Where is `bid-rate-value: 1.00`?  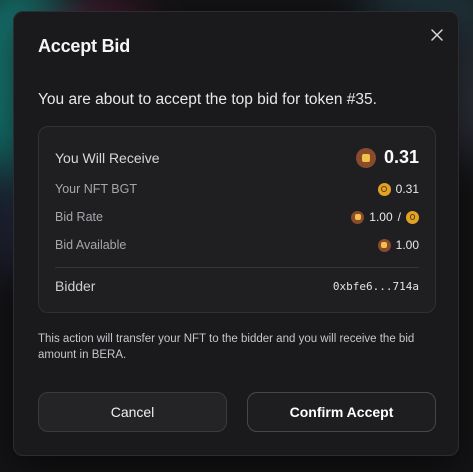
bid-rate-value: 1.00 is located at coordinates (381, 217).